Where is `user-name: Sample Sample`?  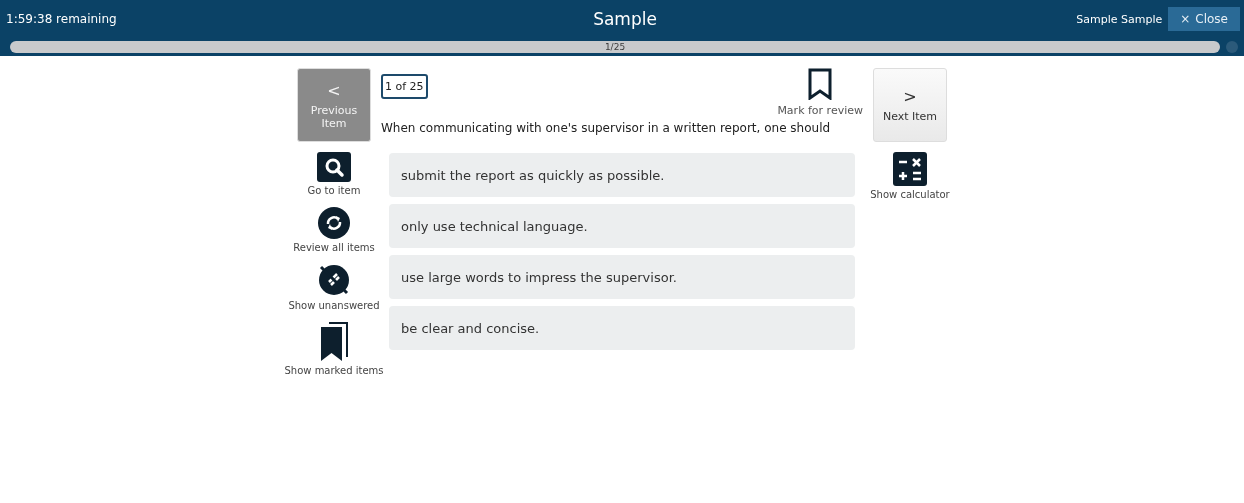
user-name: Sample Sample is located at coordinates (1119, 19).